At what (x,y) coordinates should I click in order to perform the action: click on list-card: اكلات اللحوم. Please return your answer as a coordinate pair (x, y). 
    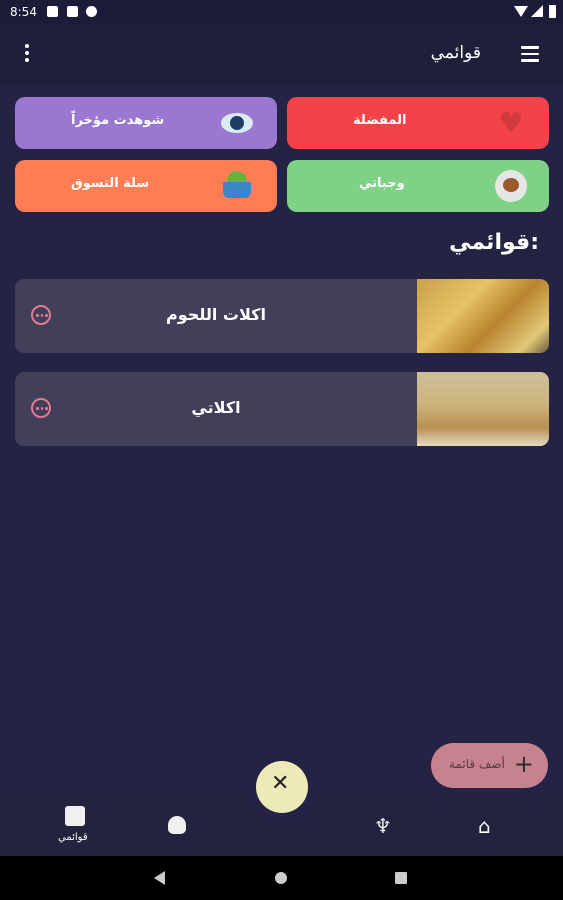
    Looking at the image, I should click on (282, 316).